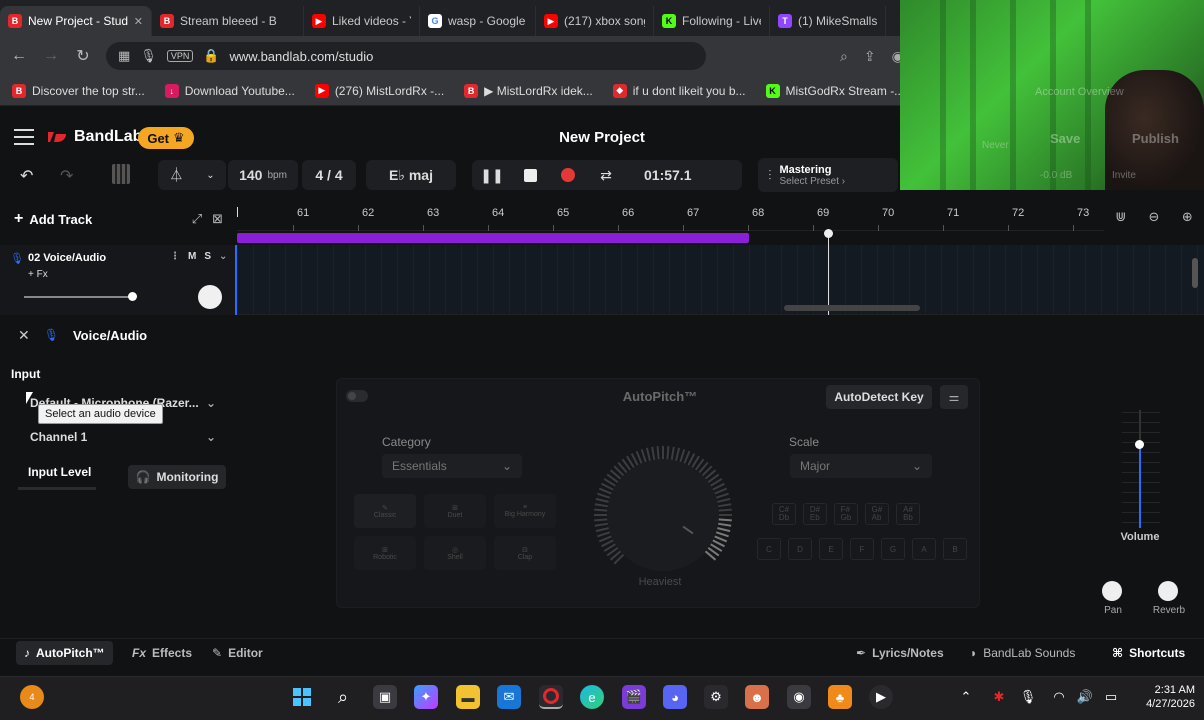 This screenshot has width=1204, height=720. Describe the element at coordinates (455, 511) in the screenshot. I see `preset-duet: ⊞ Duet` at that location.